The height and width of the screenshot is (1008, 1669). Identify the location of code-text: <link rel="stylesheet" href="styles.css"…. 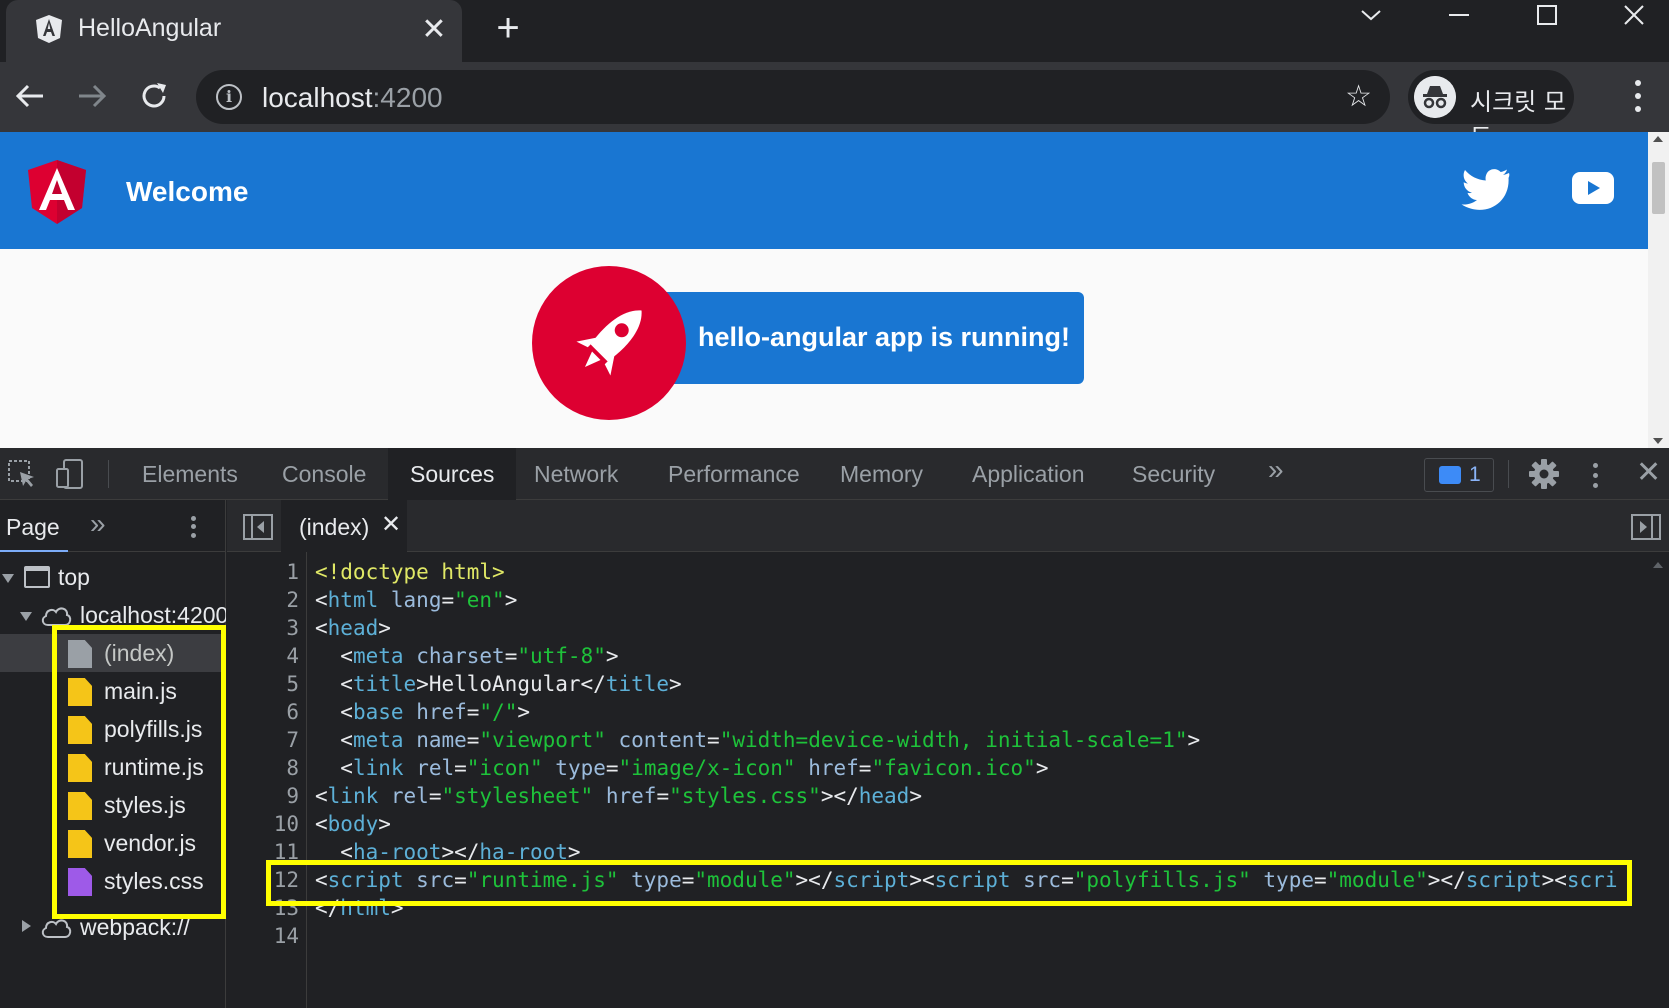
(618, 796).